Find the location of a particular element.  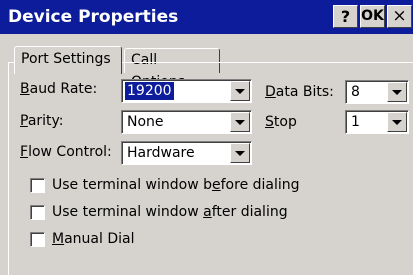

parity-accel: P is located at coordinates (24, 121).